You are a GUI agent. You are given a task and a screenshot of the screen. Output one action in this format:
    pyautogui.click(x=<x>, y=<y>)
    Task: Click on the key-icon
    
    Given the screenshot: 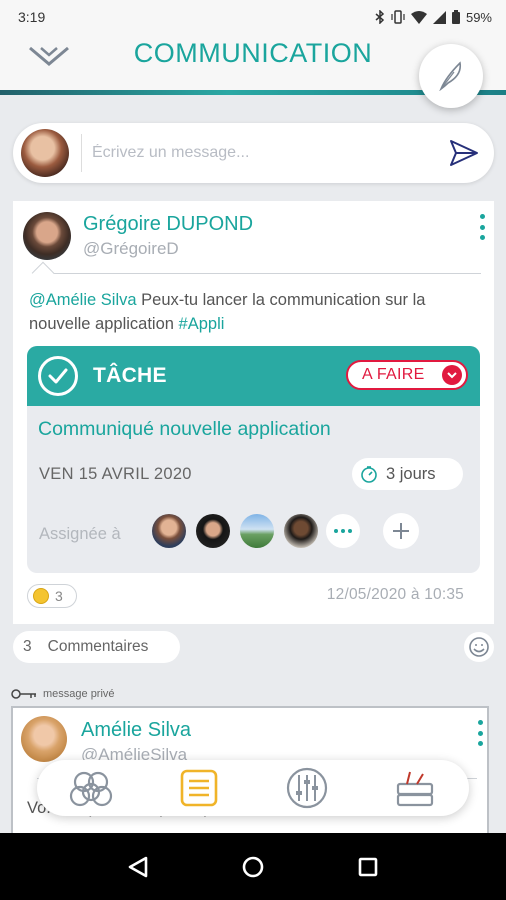 What is the action you would take?
    pyautogui.click(x=23, y=694)
    